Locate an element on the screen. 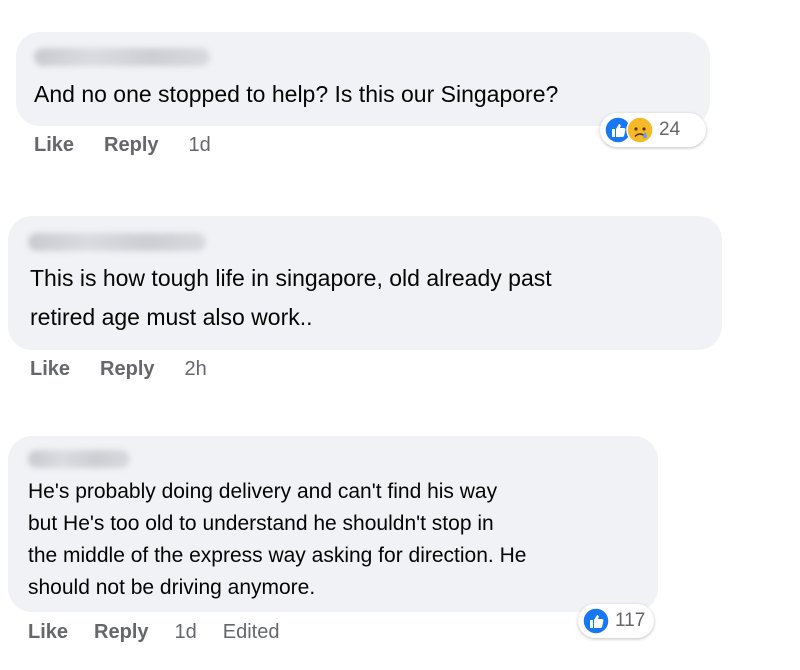 Image resolution: width=800 pixels, height=670 pixels. comment-text-line: retired age must also work.. is located at coordinates (171, 317).